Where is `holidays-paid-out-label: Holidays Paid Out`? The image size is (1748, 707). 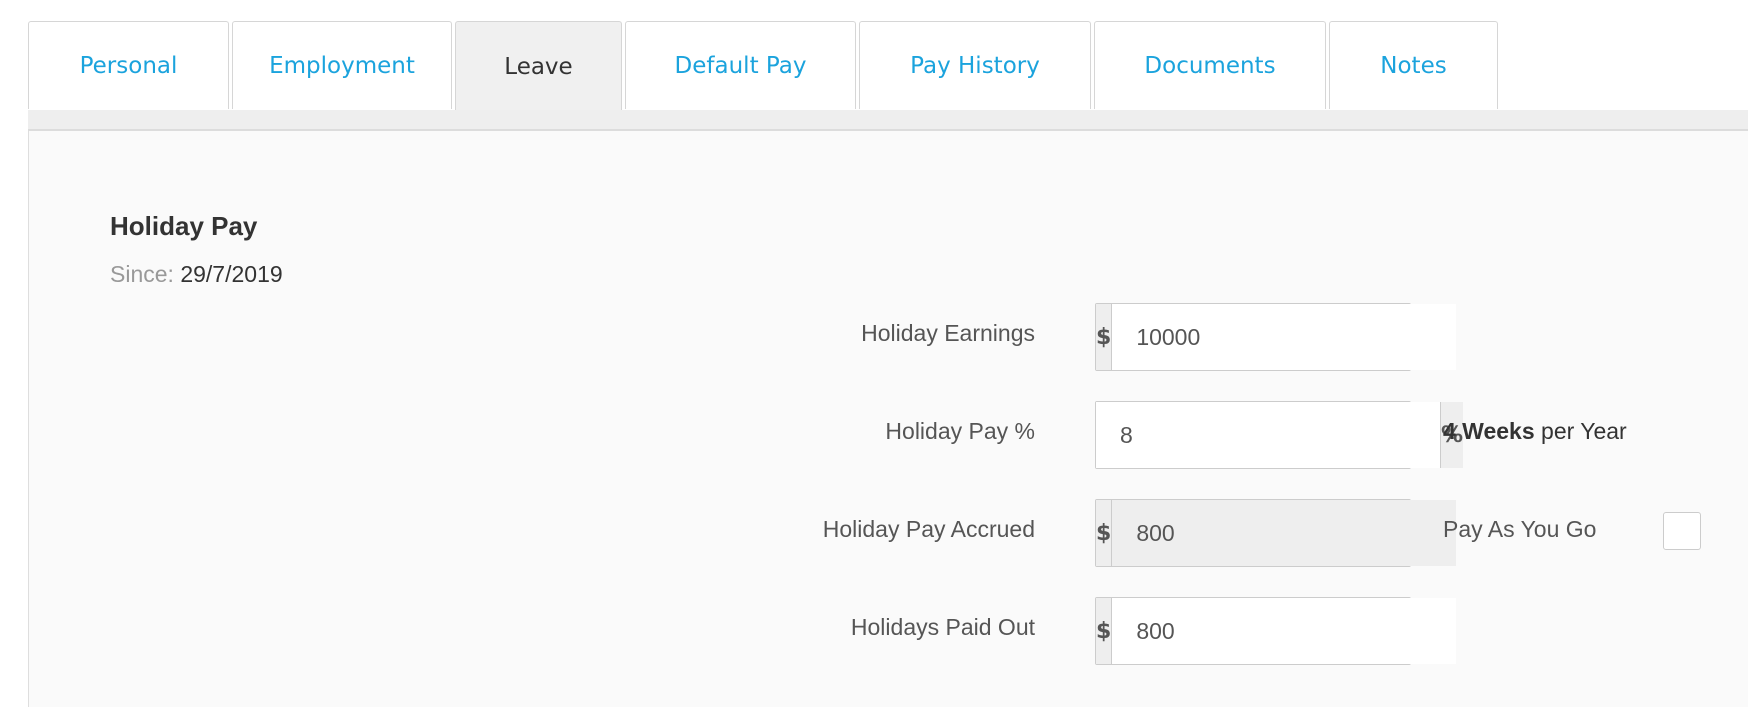
holidays-paid-out-label: Holidays Paid Out is located at coordinates (942, 627).